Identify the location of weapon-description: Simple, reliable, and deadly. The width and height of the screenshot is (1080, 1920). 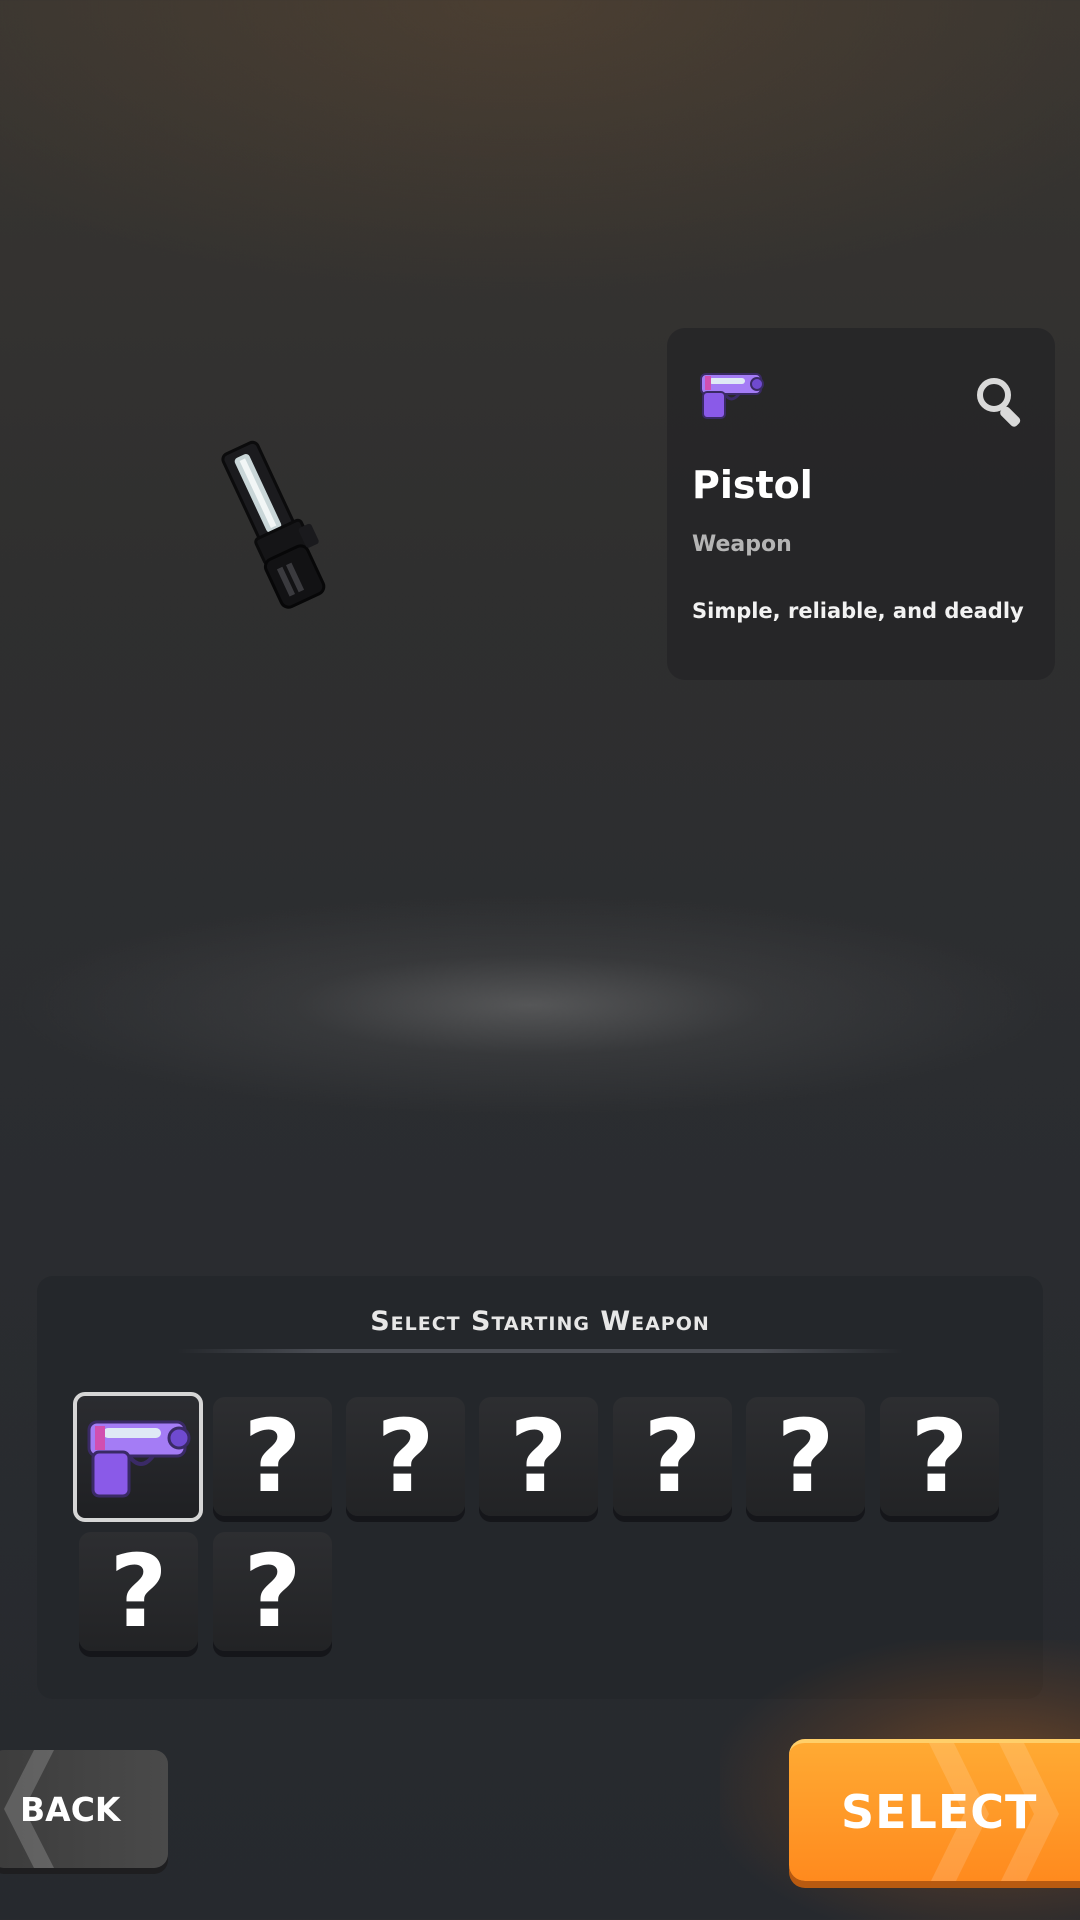
(858, 611).